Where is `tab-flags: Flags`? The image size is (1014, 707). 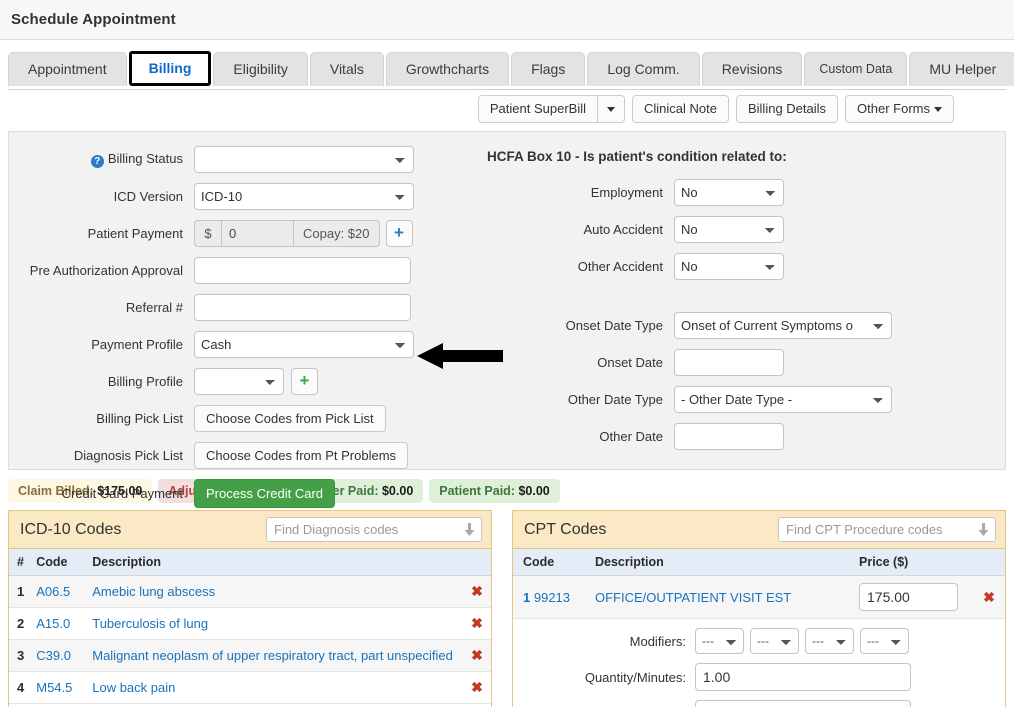 tab-flags: Flags is located at coordinates (548, 69).